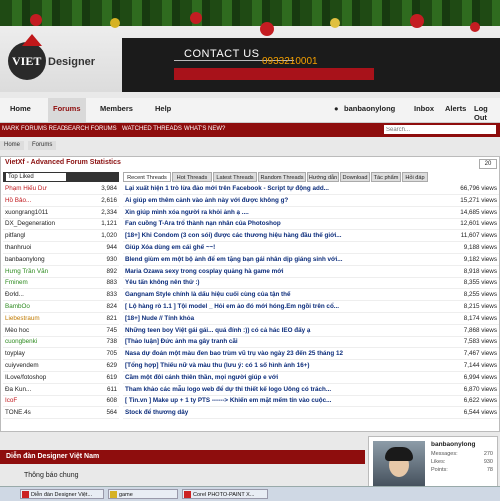 The width and height of the screenshot is (500, 501). I want to click on user-name: DX_Degeneration, so click(30, 223).